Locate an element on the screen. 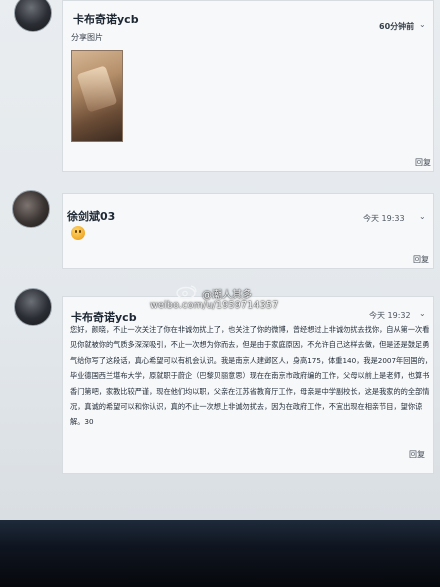 This screenshot has height=587, width=440. author-name: 卡布奇诺ycb is located at coordinates (106, 19).